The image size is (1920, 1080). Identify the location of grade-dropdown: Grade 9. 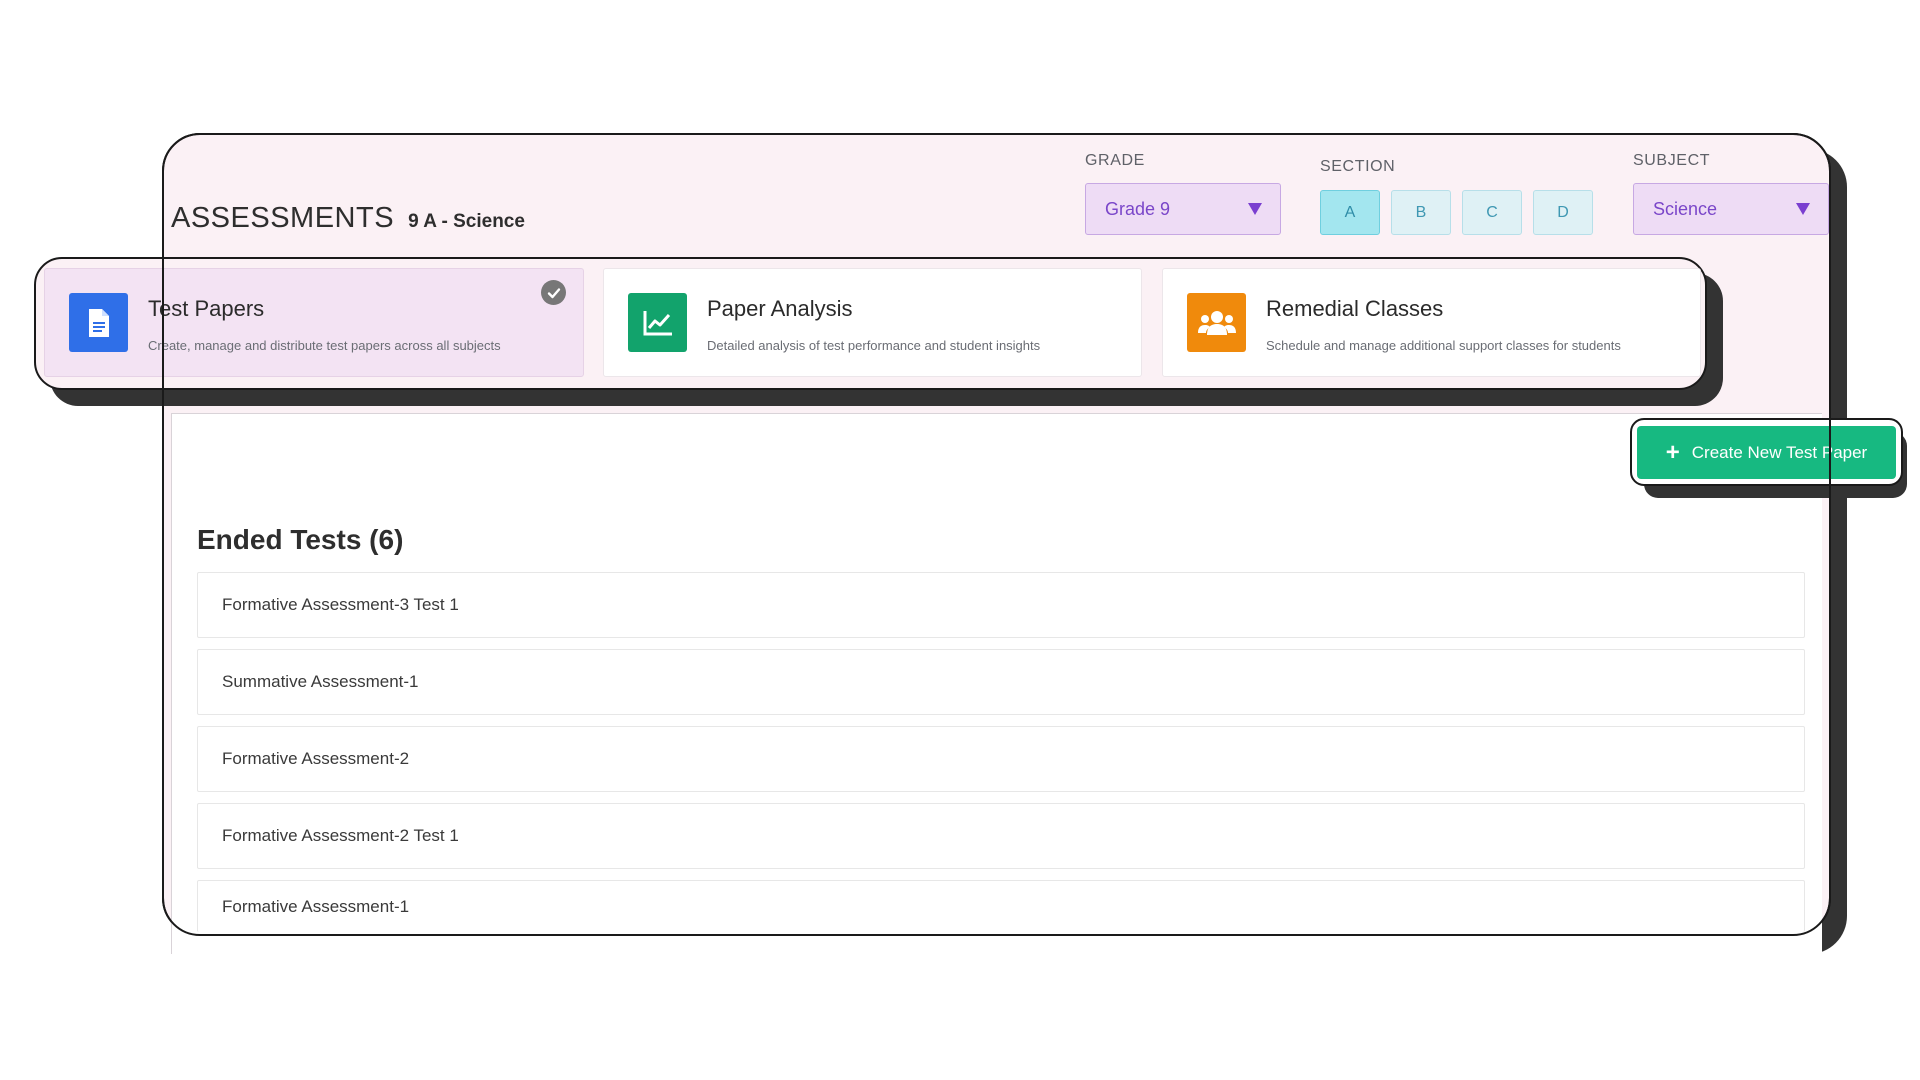
(1183, 209).